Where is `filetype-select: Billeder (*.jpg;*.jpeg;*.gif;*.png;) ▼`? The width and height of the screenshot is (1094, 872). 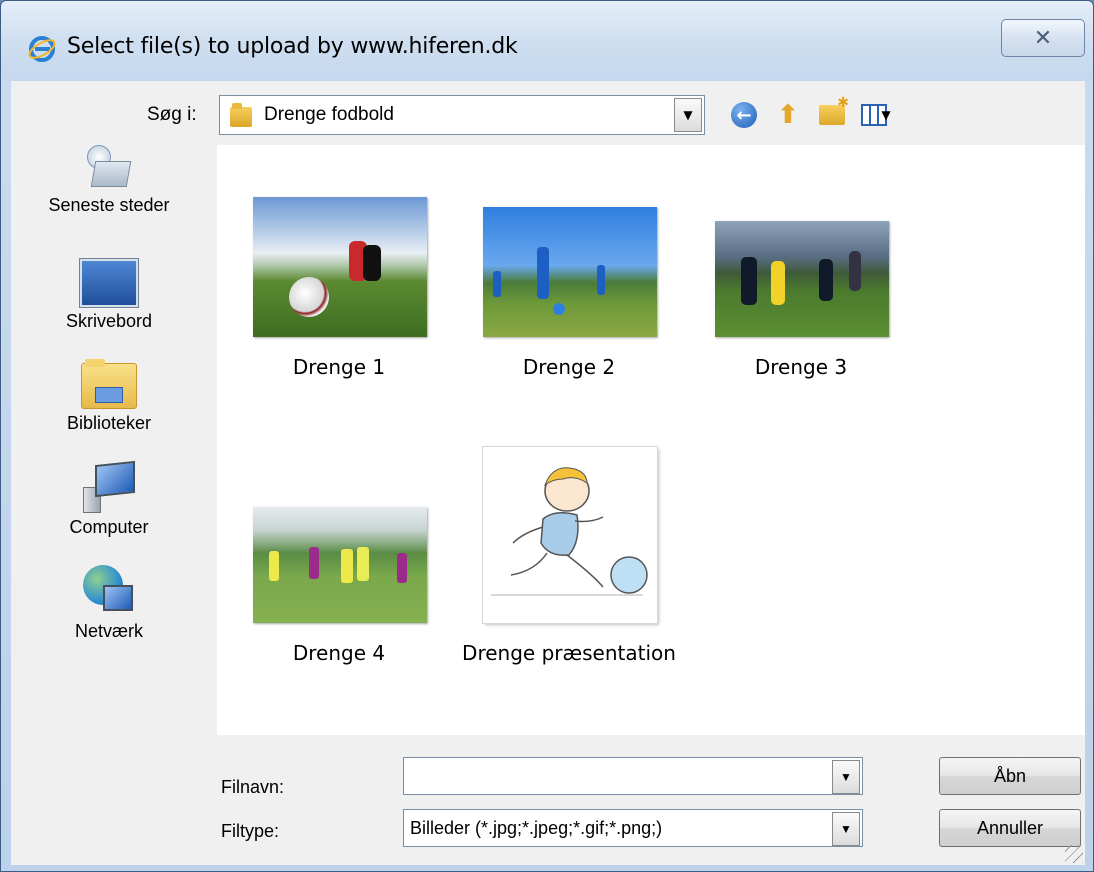
filetype-select: Billeder (*.jpg;*.jpeg;*.gif;*.png;) ▼ is located at coordinates (633, 828).